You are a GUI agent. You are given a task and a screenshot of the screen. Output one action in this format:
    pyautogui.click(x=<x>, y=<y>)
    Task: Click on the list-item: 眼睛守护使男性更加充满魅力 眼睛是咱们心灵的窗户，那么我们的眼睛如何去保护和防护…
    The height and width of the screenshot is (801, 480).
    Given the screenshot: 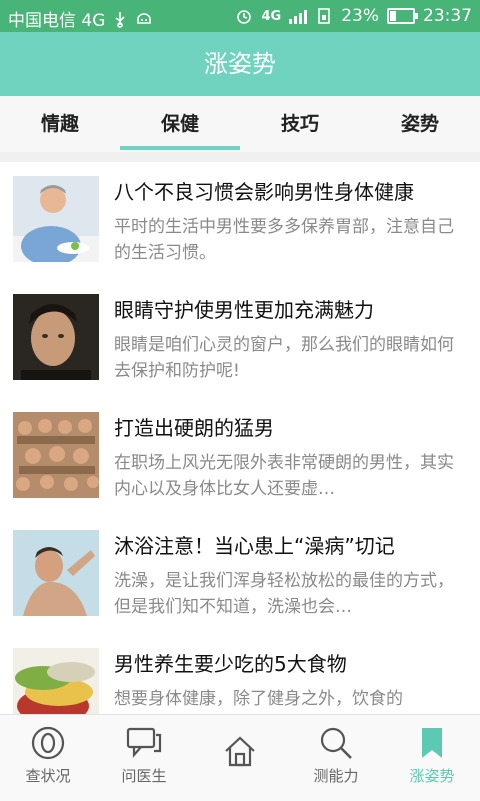 What is the action you would take?
    pyautogui.click(x=240, y=339)
    